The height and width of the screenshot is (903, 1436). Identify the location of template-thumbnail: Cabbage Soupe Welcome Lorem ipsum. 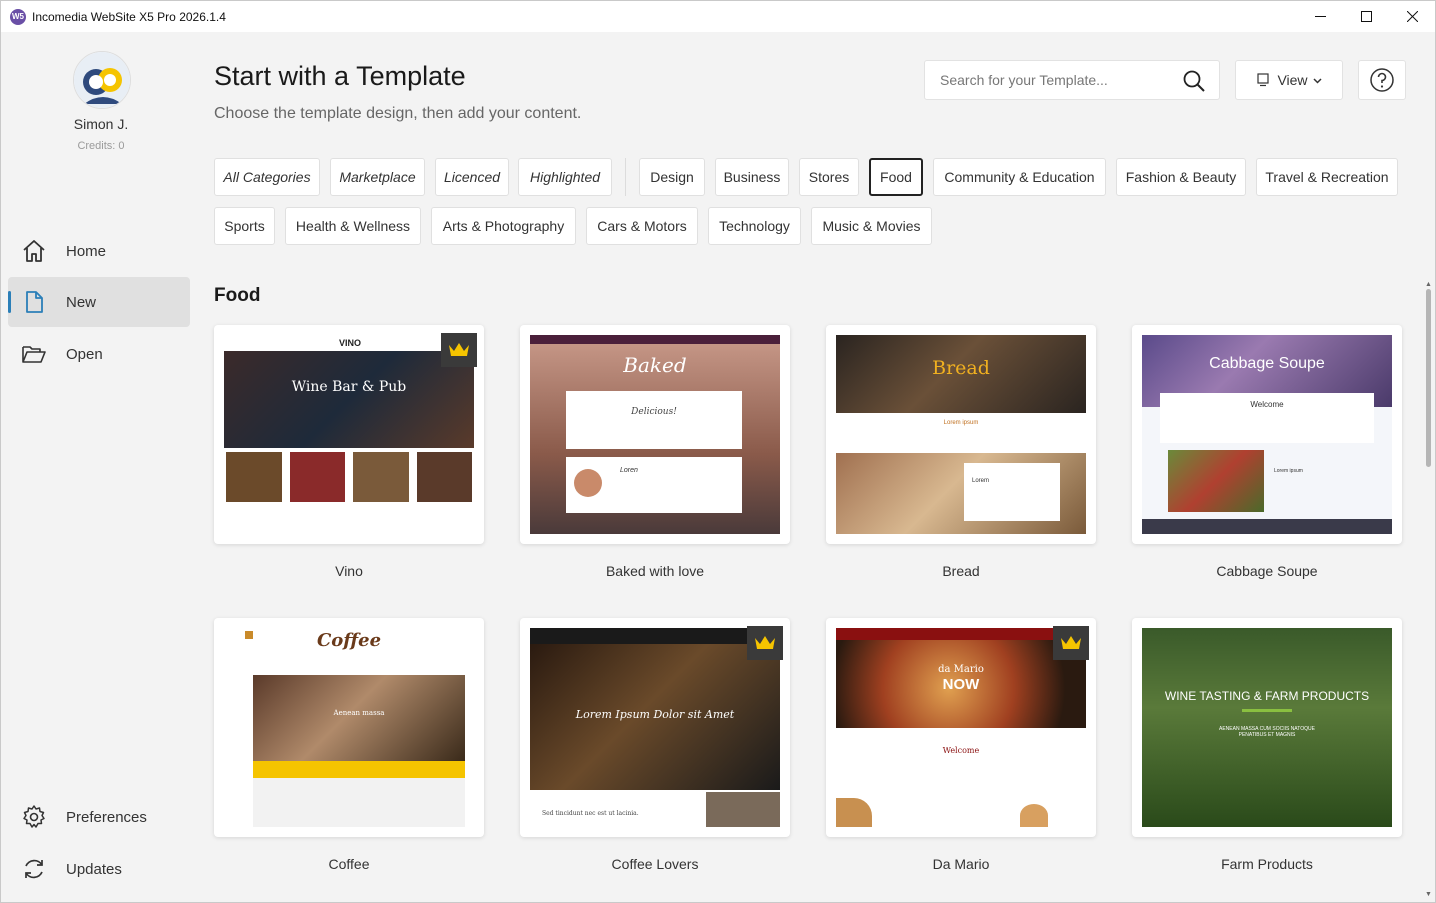
(1267, 434).